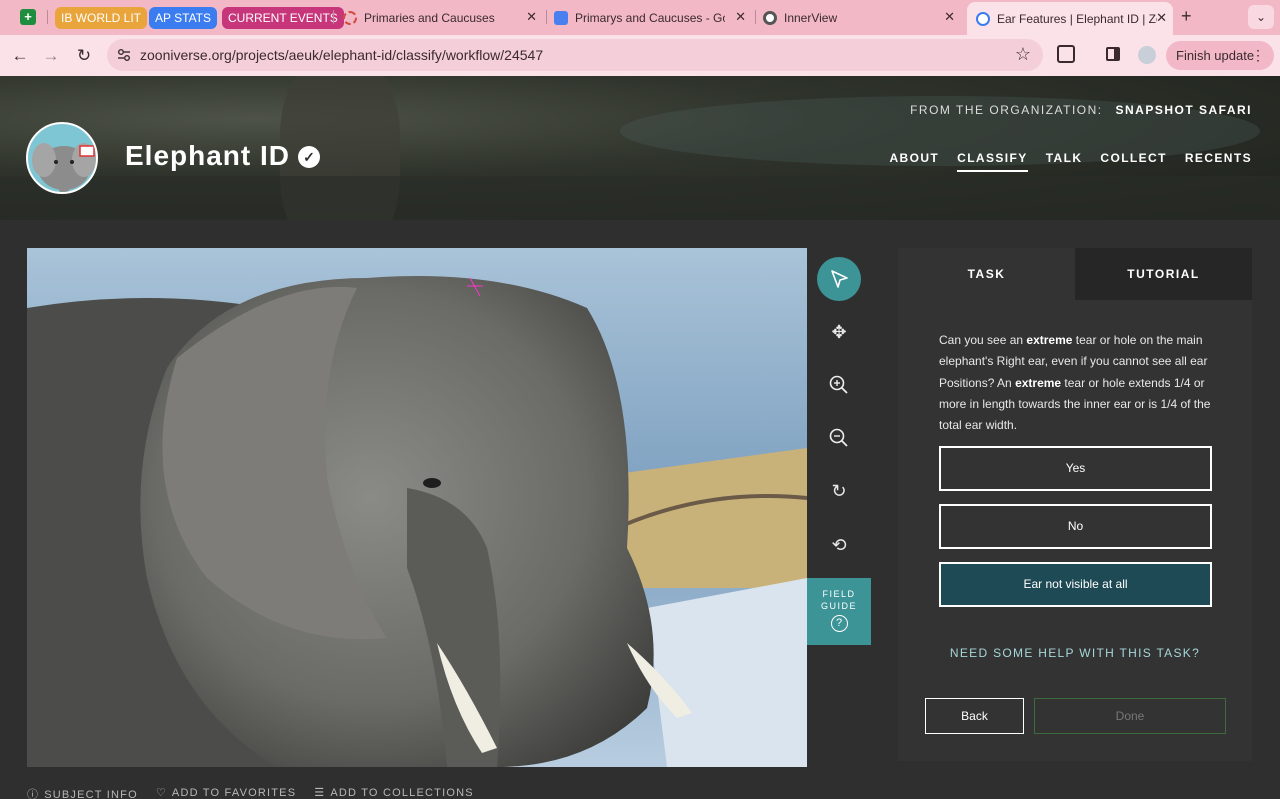  I want to click on organization-line: FROM THE ORGANIZATION: SNAPSHOT SAFARI, so click(1081, 110).